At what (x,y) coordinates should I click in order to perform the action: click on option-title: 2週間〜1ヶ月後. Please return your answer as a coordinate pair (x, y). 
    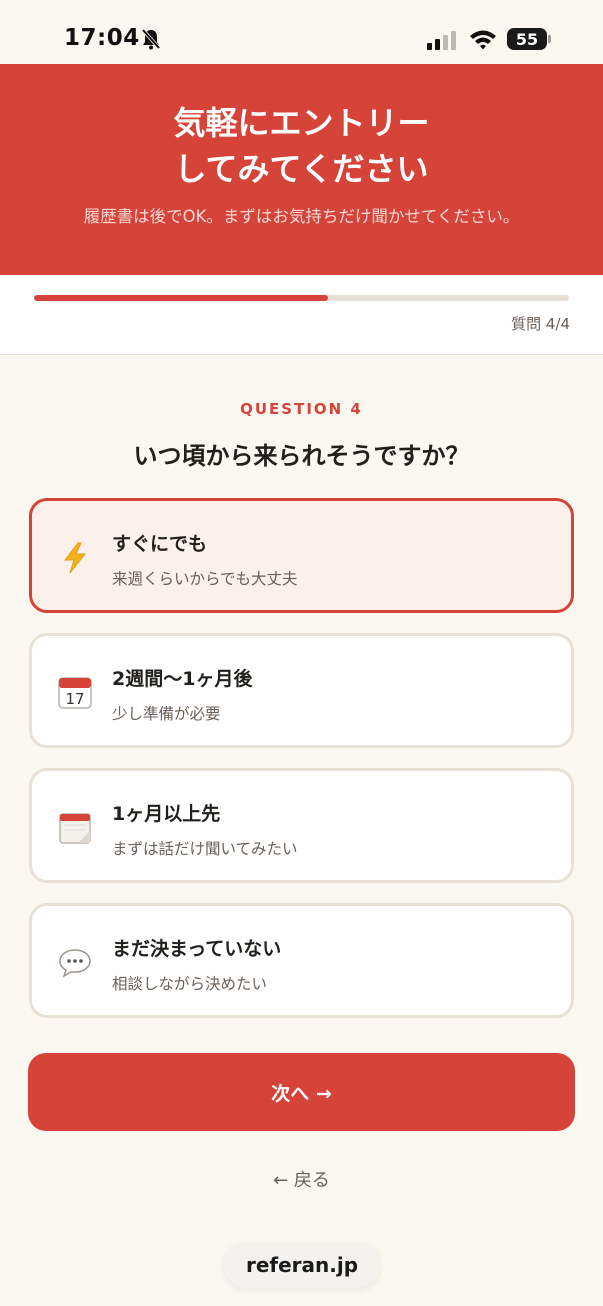
    Looking at the image, I should click on (182, 679).